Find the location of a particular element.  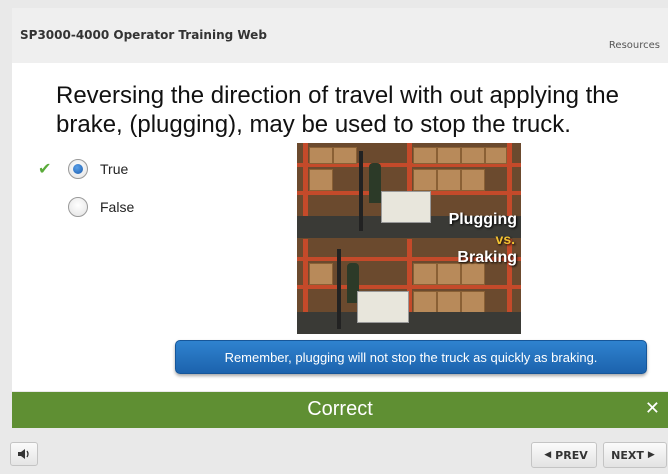

prev-label: PREV is located at coordinates (571, 455).